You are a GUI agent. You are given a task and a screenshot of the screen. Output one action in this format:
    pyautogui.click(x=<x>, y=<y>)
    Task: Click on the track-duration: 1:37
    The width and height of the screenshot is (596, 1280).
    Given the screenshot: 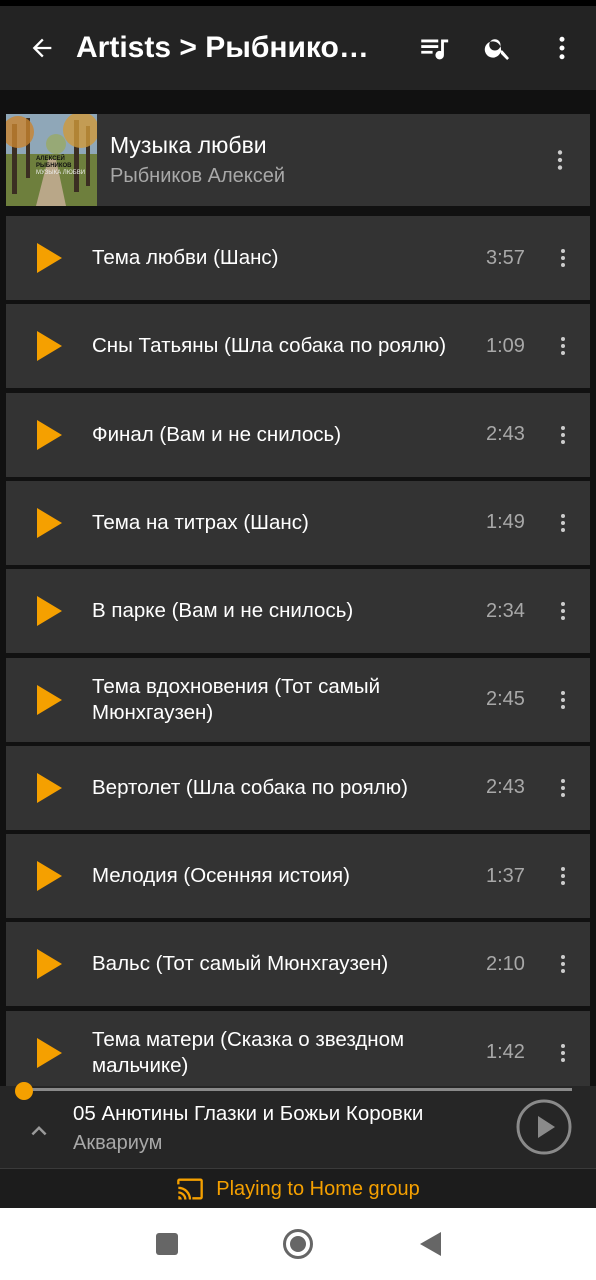 What is the action you would take?
    pyautogui.click(x=505, y=875)
    